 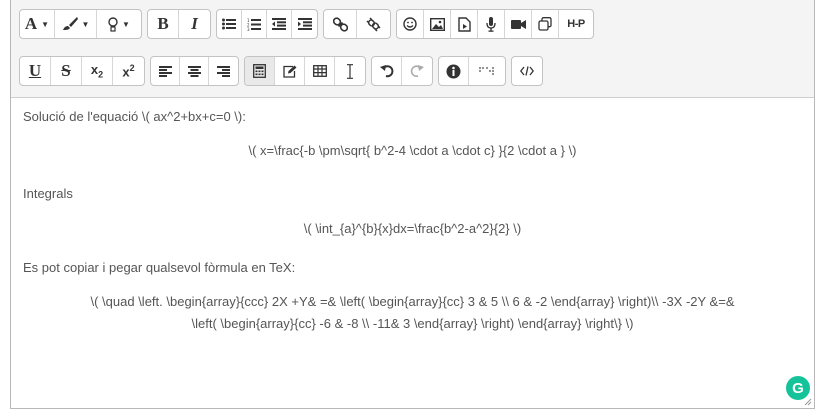 I want to click on media-button, so click(x=464, y=24).